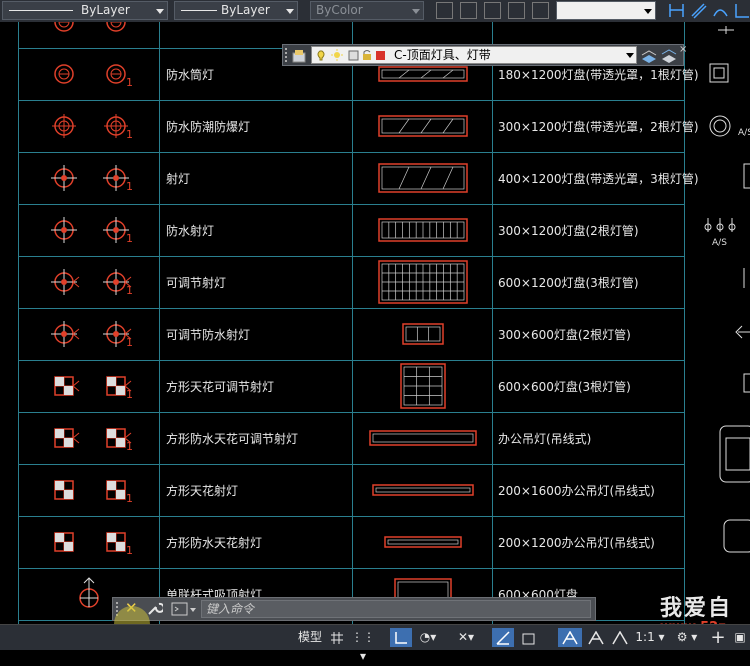 The width and height of the screenshot is (750, 666). I want to click on color-dropdown: ByLayer, so click(85, 10).